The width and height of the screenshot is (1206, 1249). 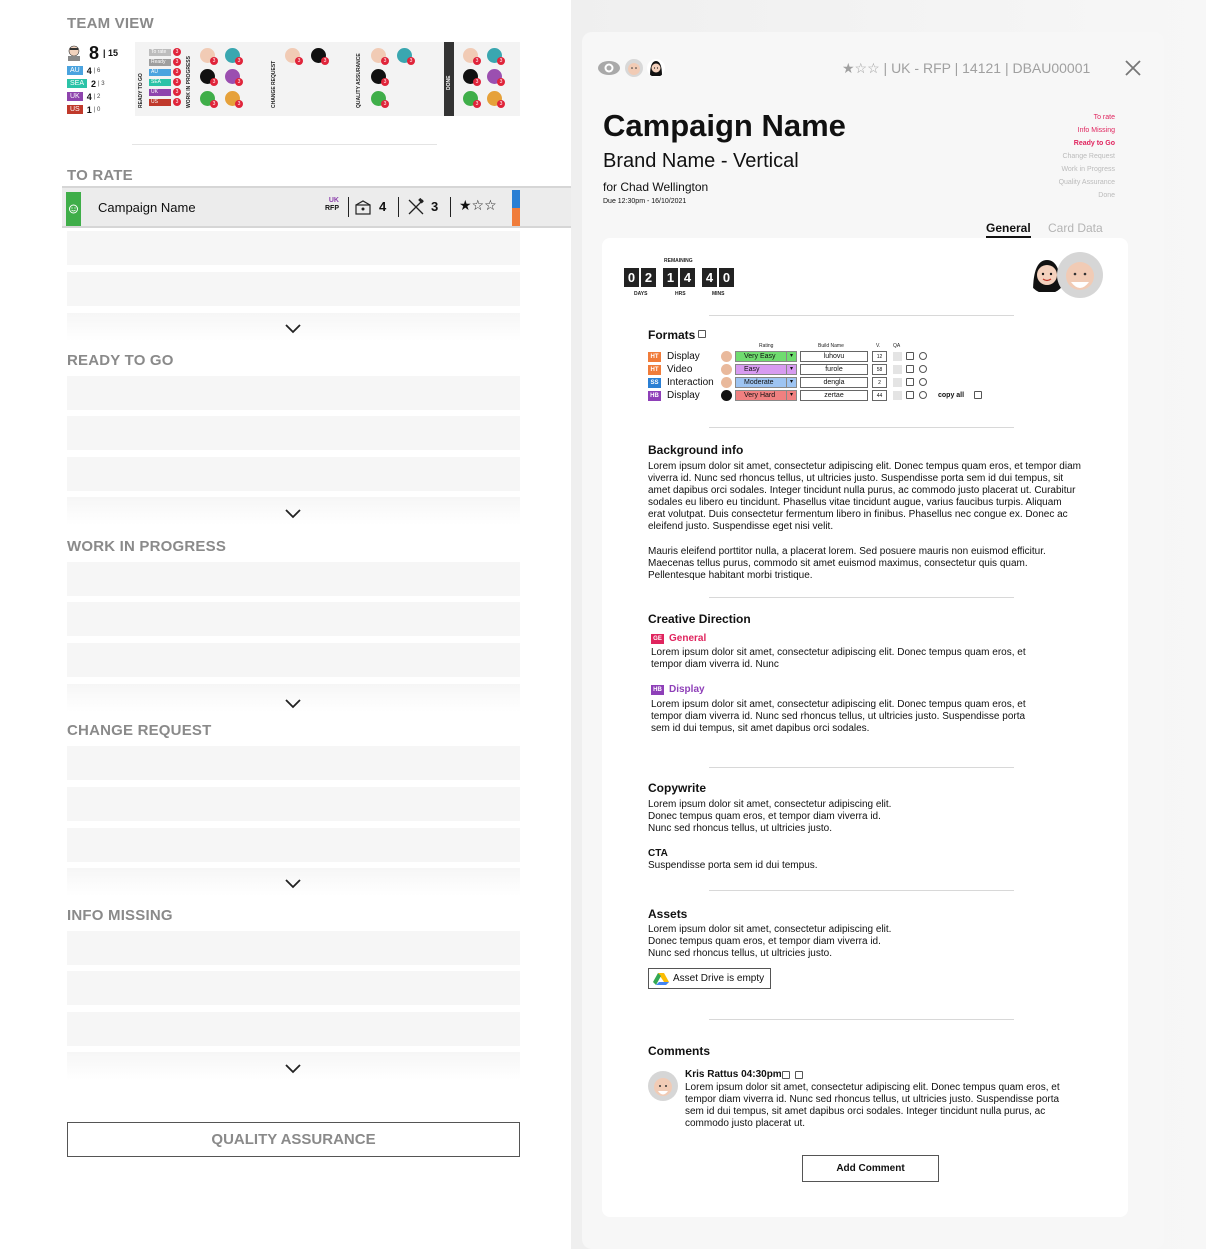 What do you see at coordinates (834, 382) in the screenshot?
I see `build-name-input: dengla` at bounding box center [834, 382].